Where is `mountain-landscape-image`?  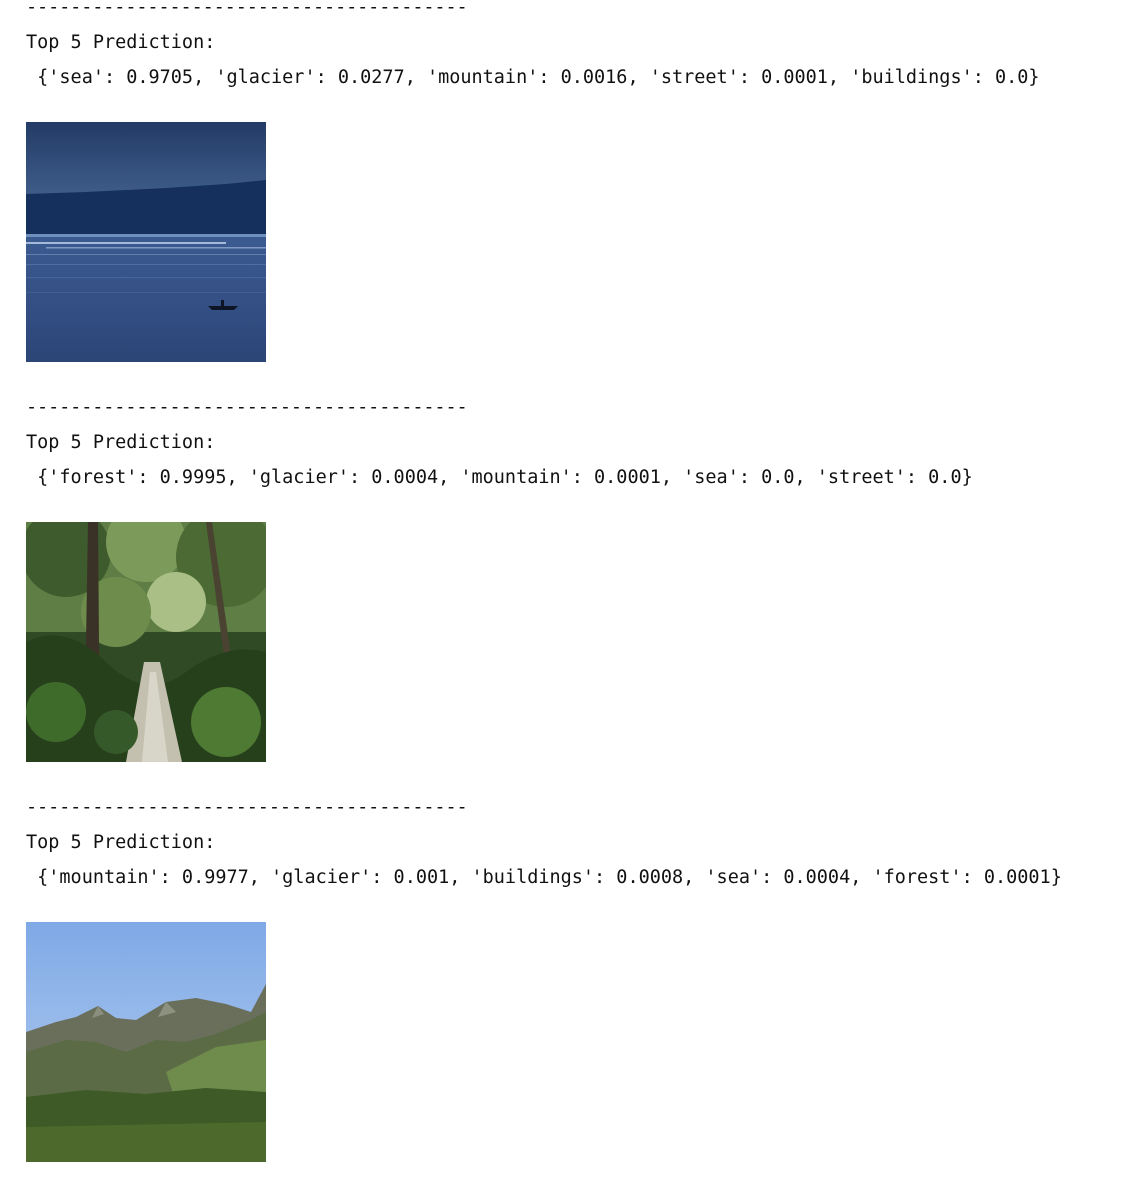 mountain-landscape-image is located at coordinates (146, 1042).